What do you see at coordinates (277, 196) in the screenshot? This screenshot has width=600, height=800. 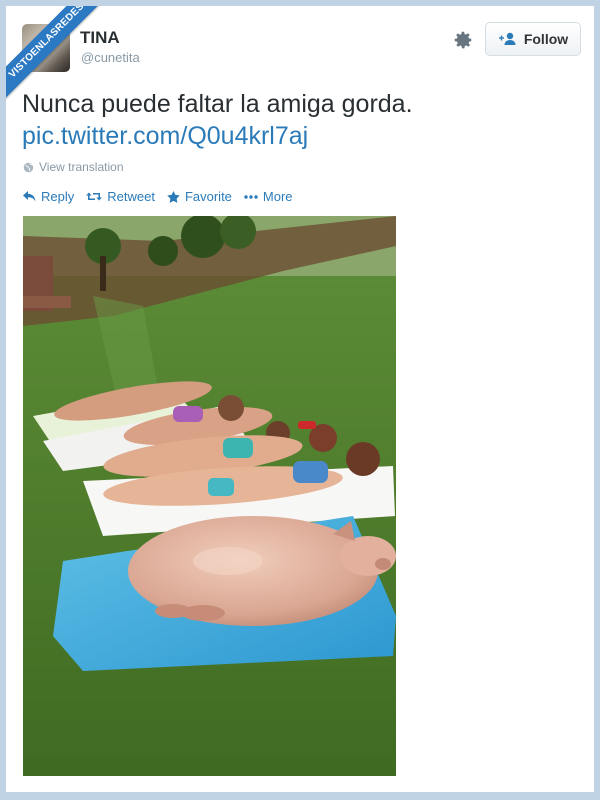 I see `more-label: More` at bounding box center [277, 196].